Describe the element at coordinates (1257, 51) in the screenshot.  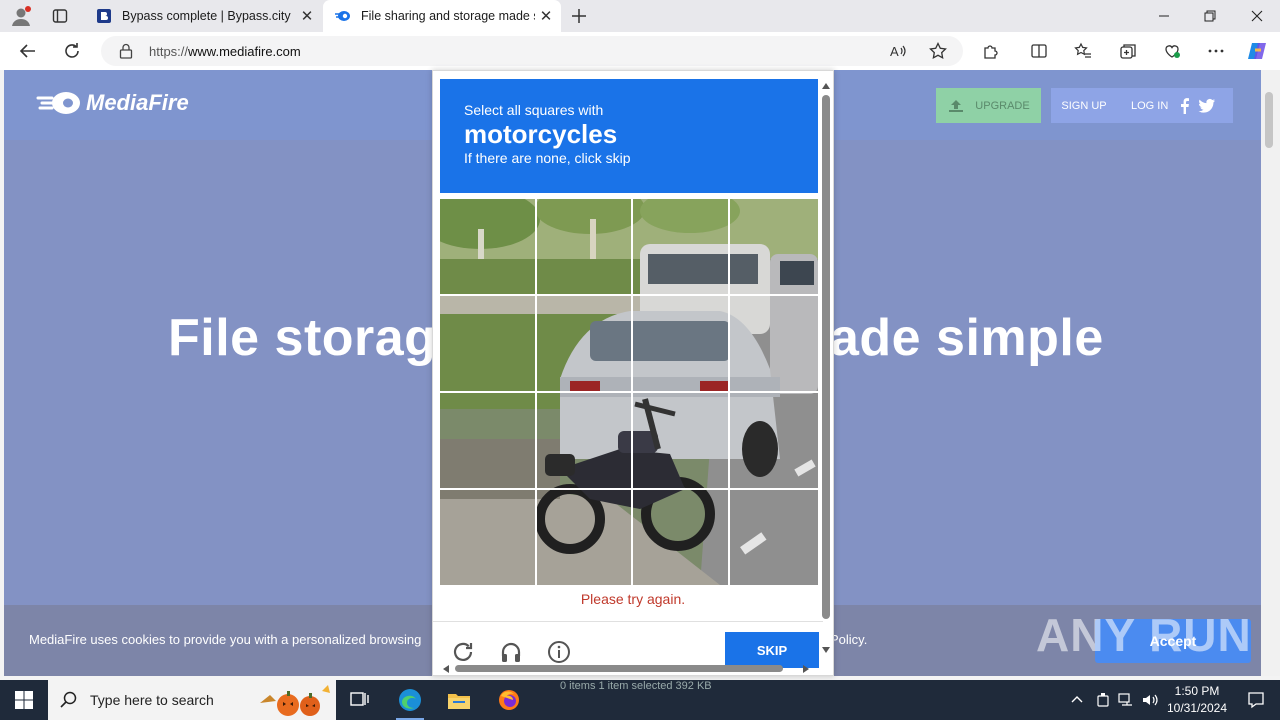
I see `copilot-icon` at that location.